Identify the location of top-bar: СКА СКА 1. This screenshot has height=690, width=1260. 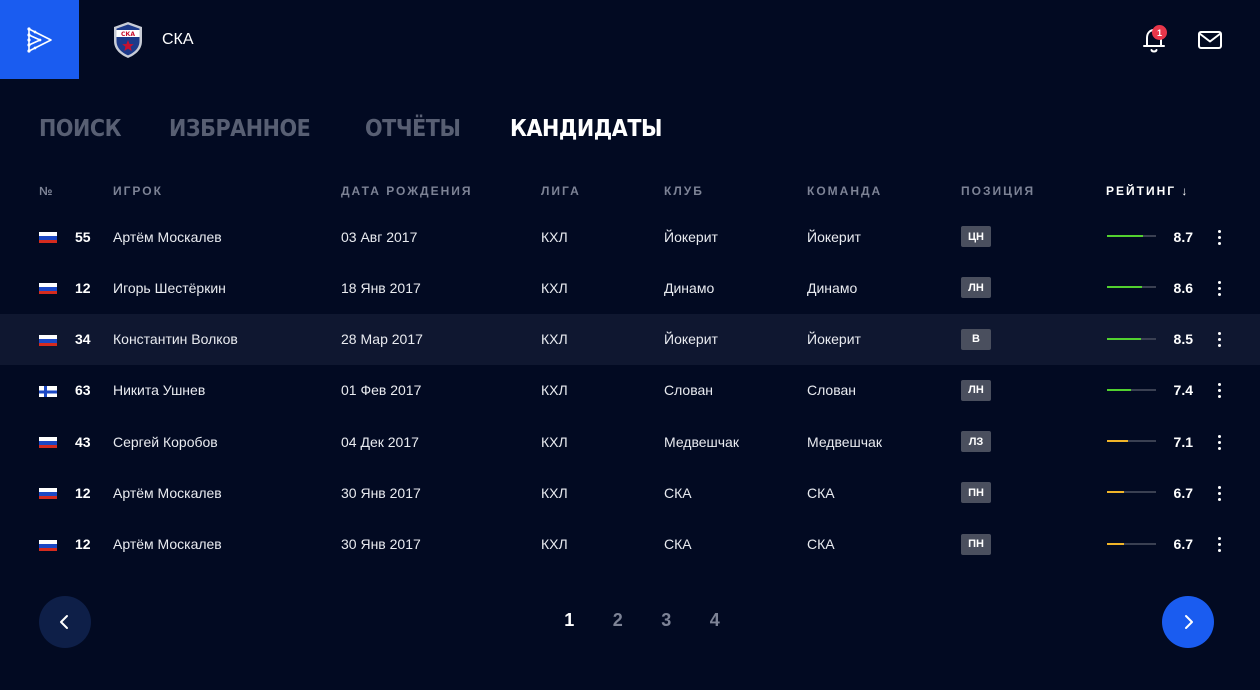
(630, 39).